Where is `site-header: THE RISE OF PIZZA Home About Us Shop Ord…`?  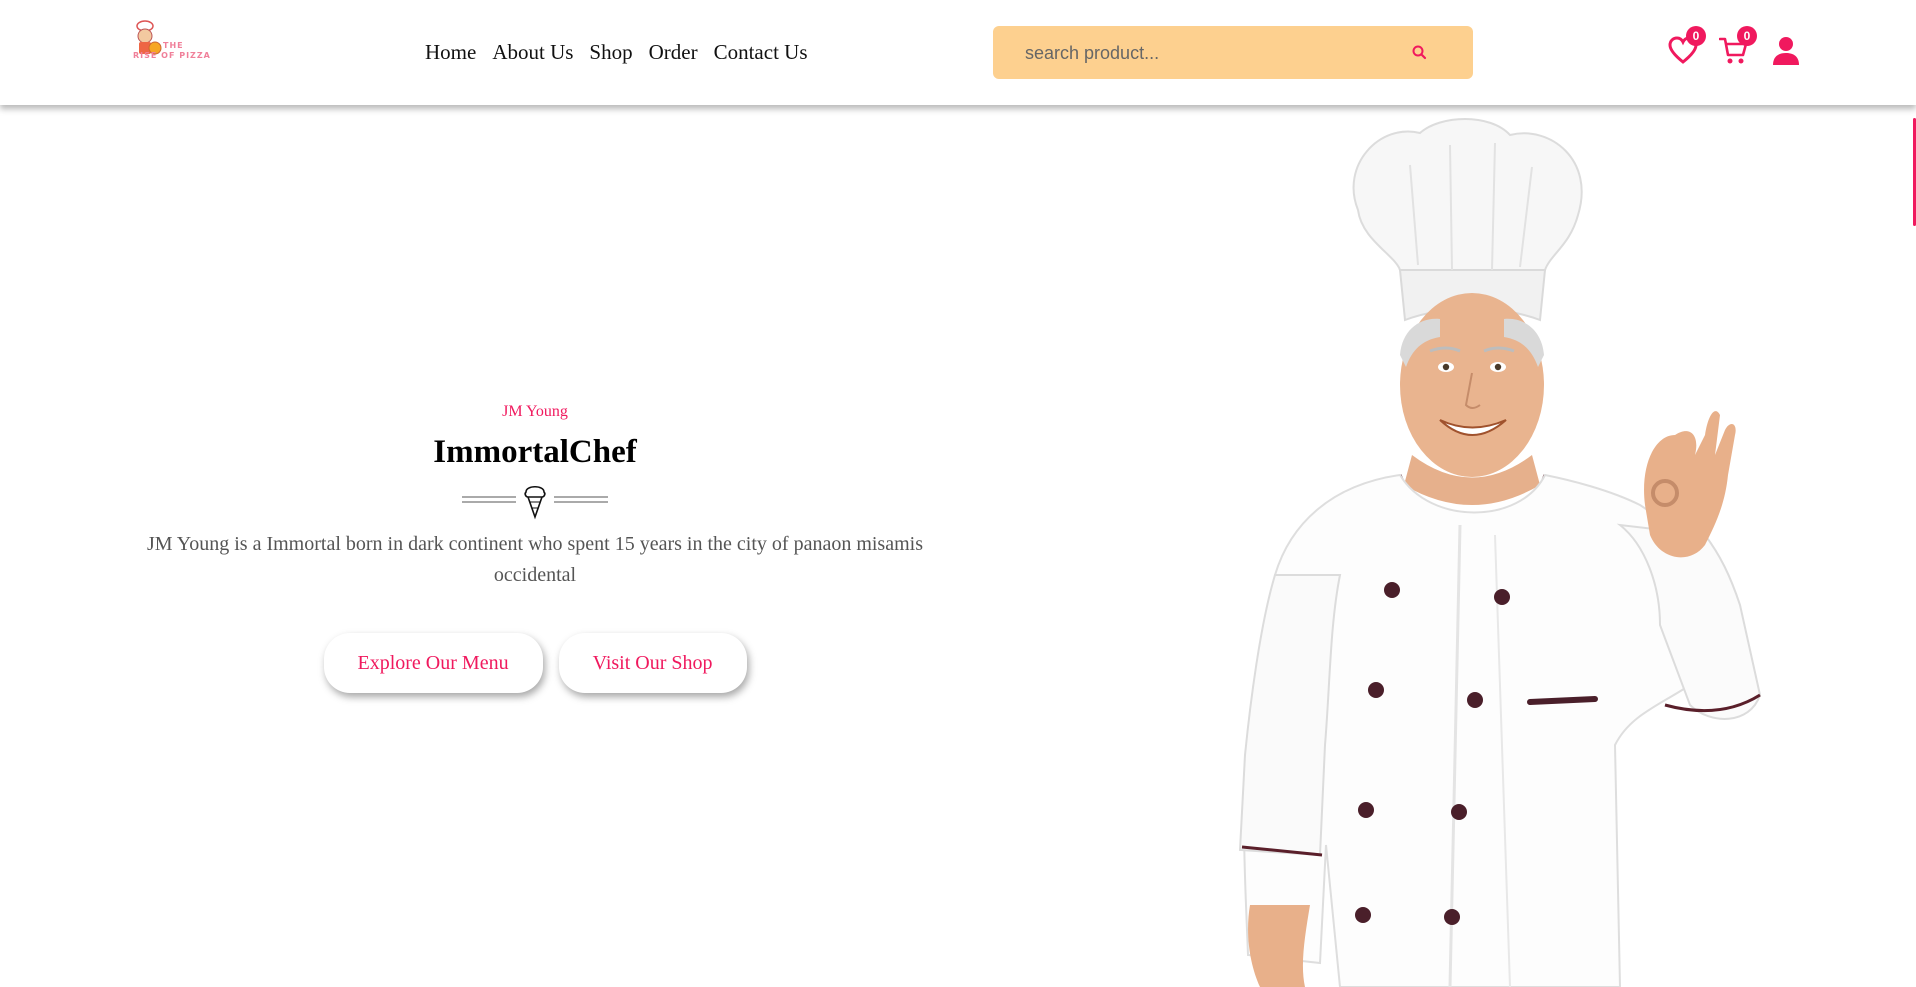
site-header: THE RISE OF PIZZA Home About Us Shop Ord… is located at coordinates (958, 52).